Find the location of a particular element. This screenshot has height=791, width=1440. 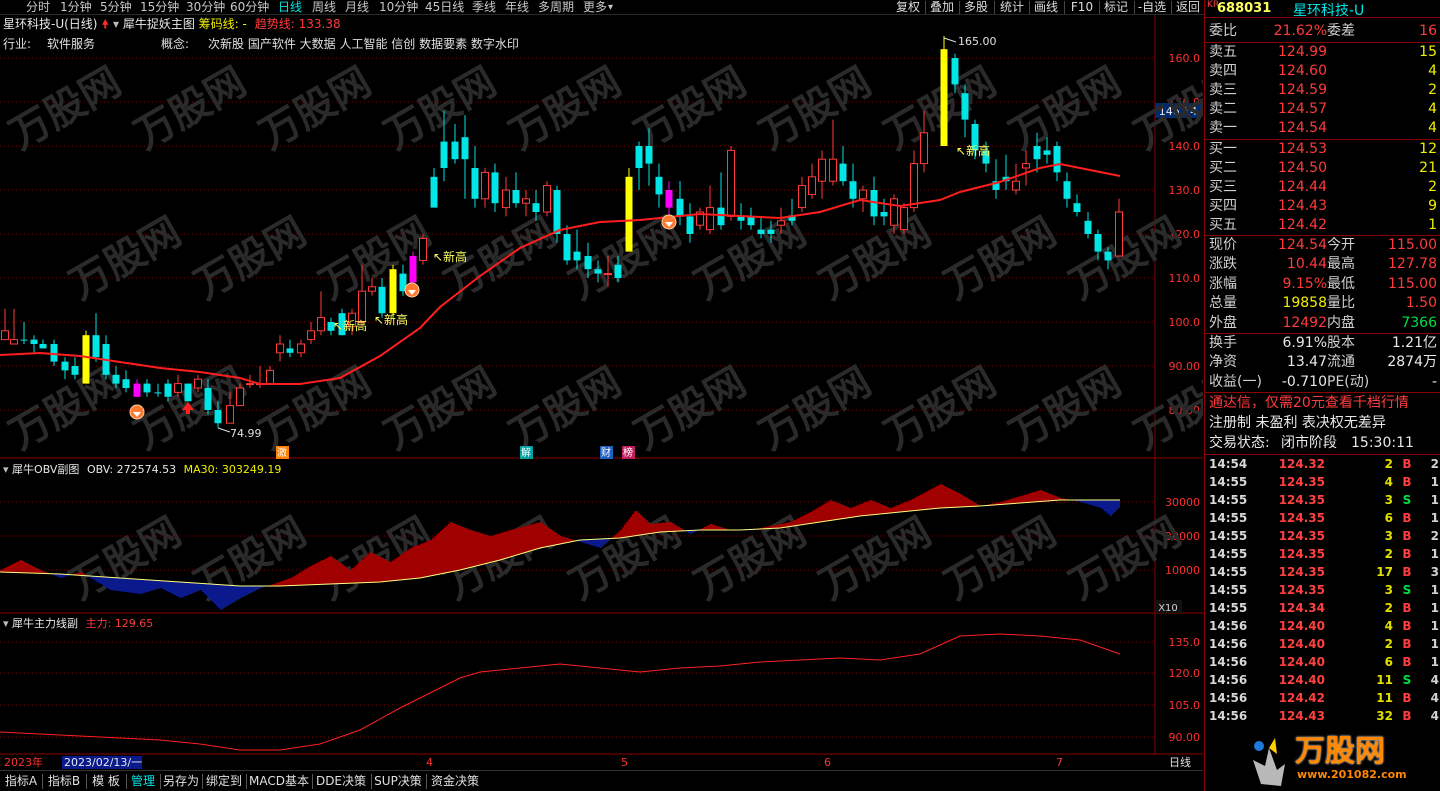

tab-macd: MACD基本 is located at coordinates (279, 781).